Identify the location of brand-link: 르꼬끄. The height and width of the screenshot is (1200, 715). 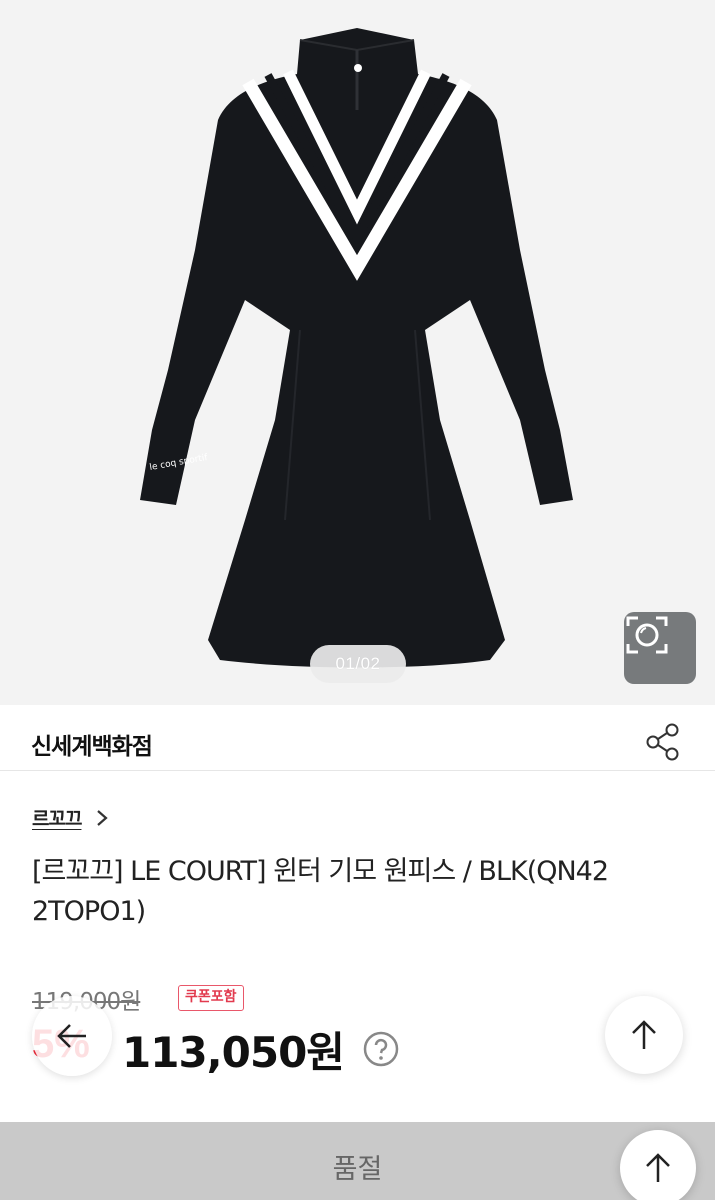
(70, 817).